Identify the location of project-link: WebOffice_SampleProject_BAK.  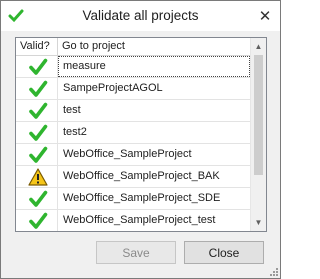
(154, 176).